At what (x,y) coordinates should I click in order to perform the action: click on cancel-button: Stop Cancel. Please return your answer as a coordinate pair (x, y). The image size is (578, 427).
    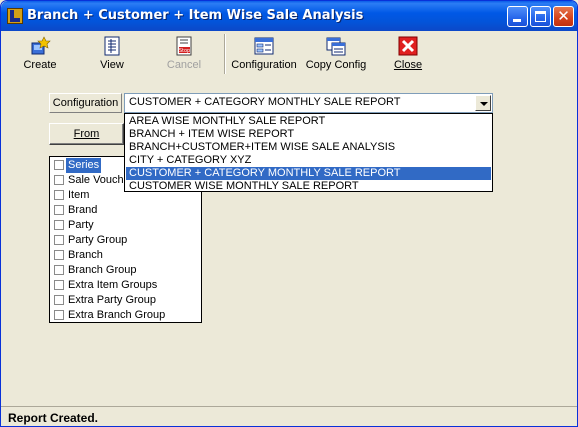
    Looking at the image, I should click on (184, 54).